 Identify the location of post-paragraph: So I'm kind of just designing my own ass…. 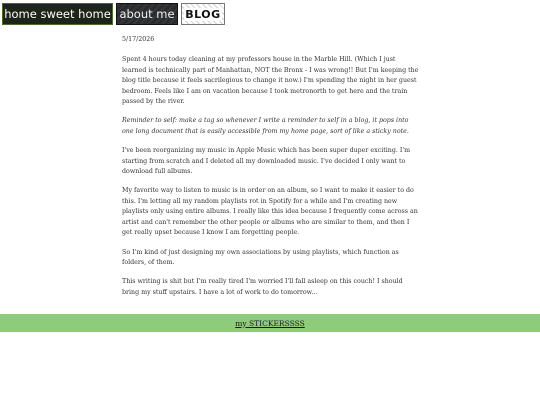
(260, 257).